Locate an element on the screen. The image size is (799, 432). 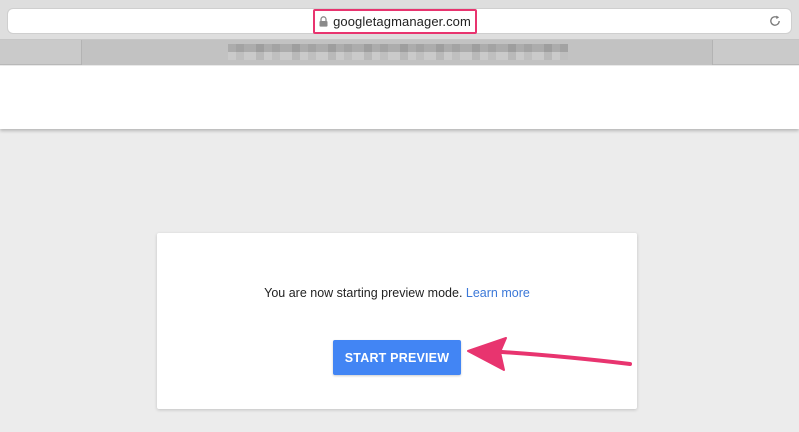
preview-message-text: You are now starting preview mode. is located at coordinates (365, 293).